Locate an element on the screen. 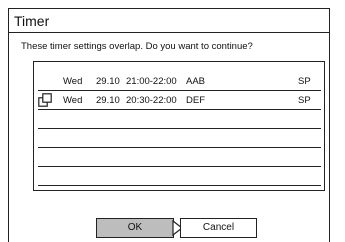  row-name: AAB is located at coordinates (196, 81).